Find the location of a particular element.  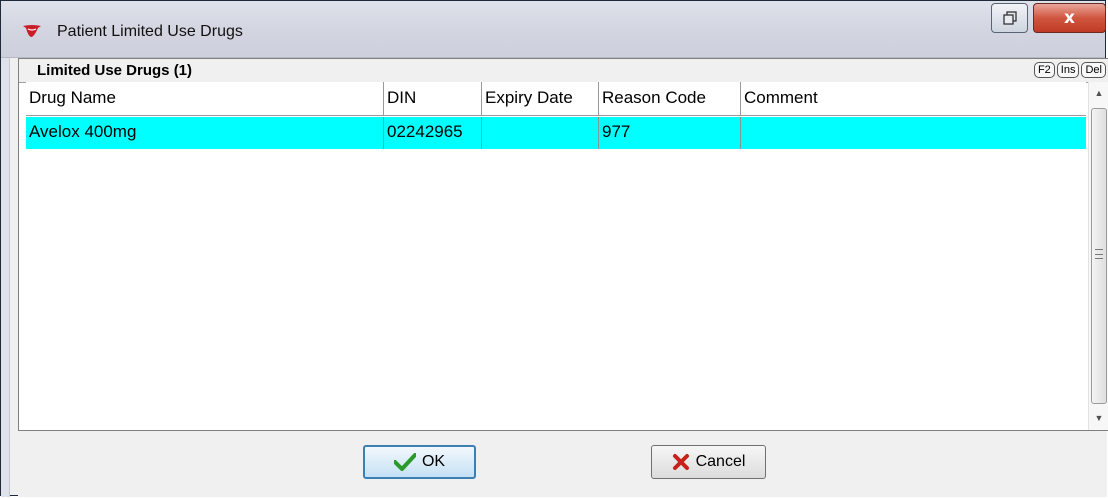

column-header-expiry-date: Expiry Date is located at coordinates (540, 99).